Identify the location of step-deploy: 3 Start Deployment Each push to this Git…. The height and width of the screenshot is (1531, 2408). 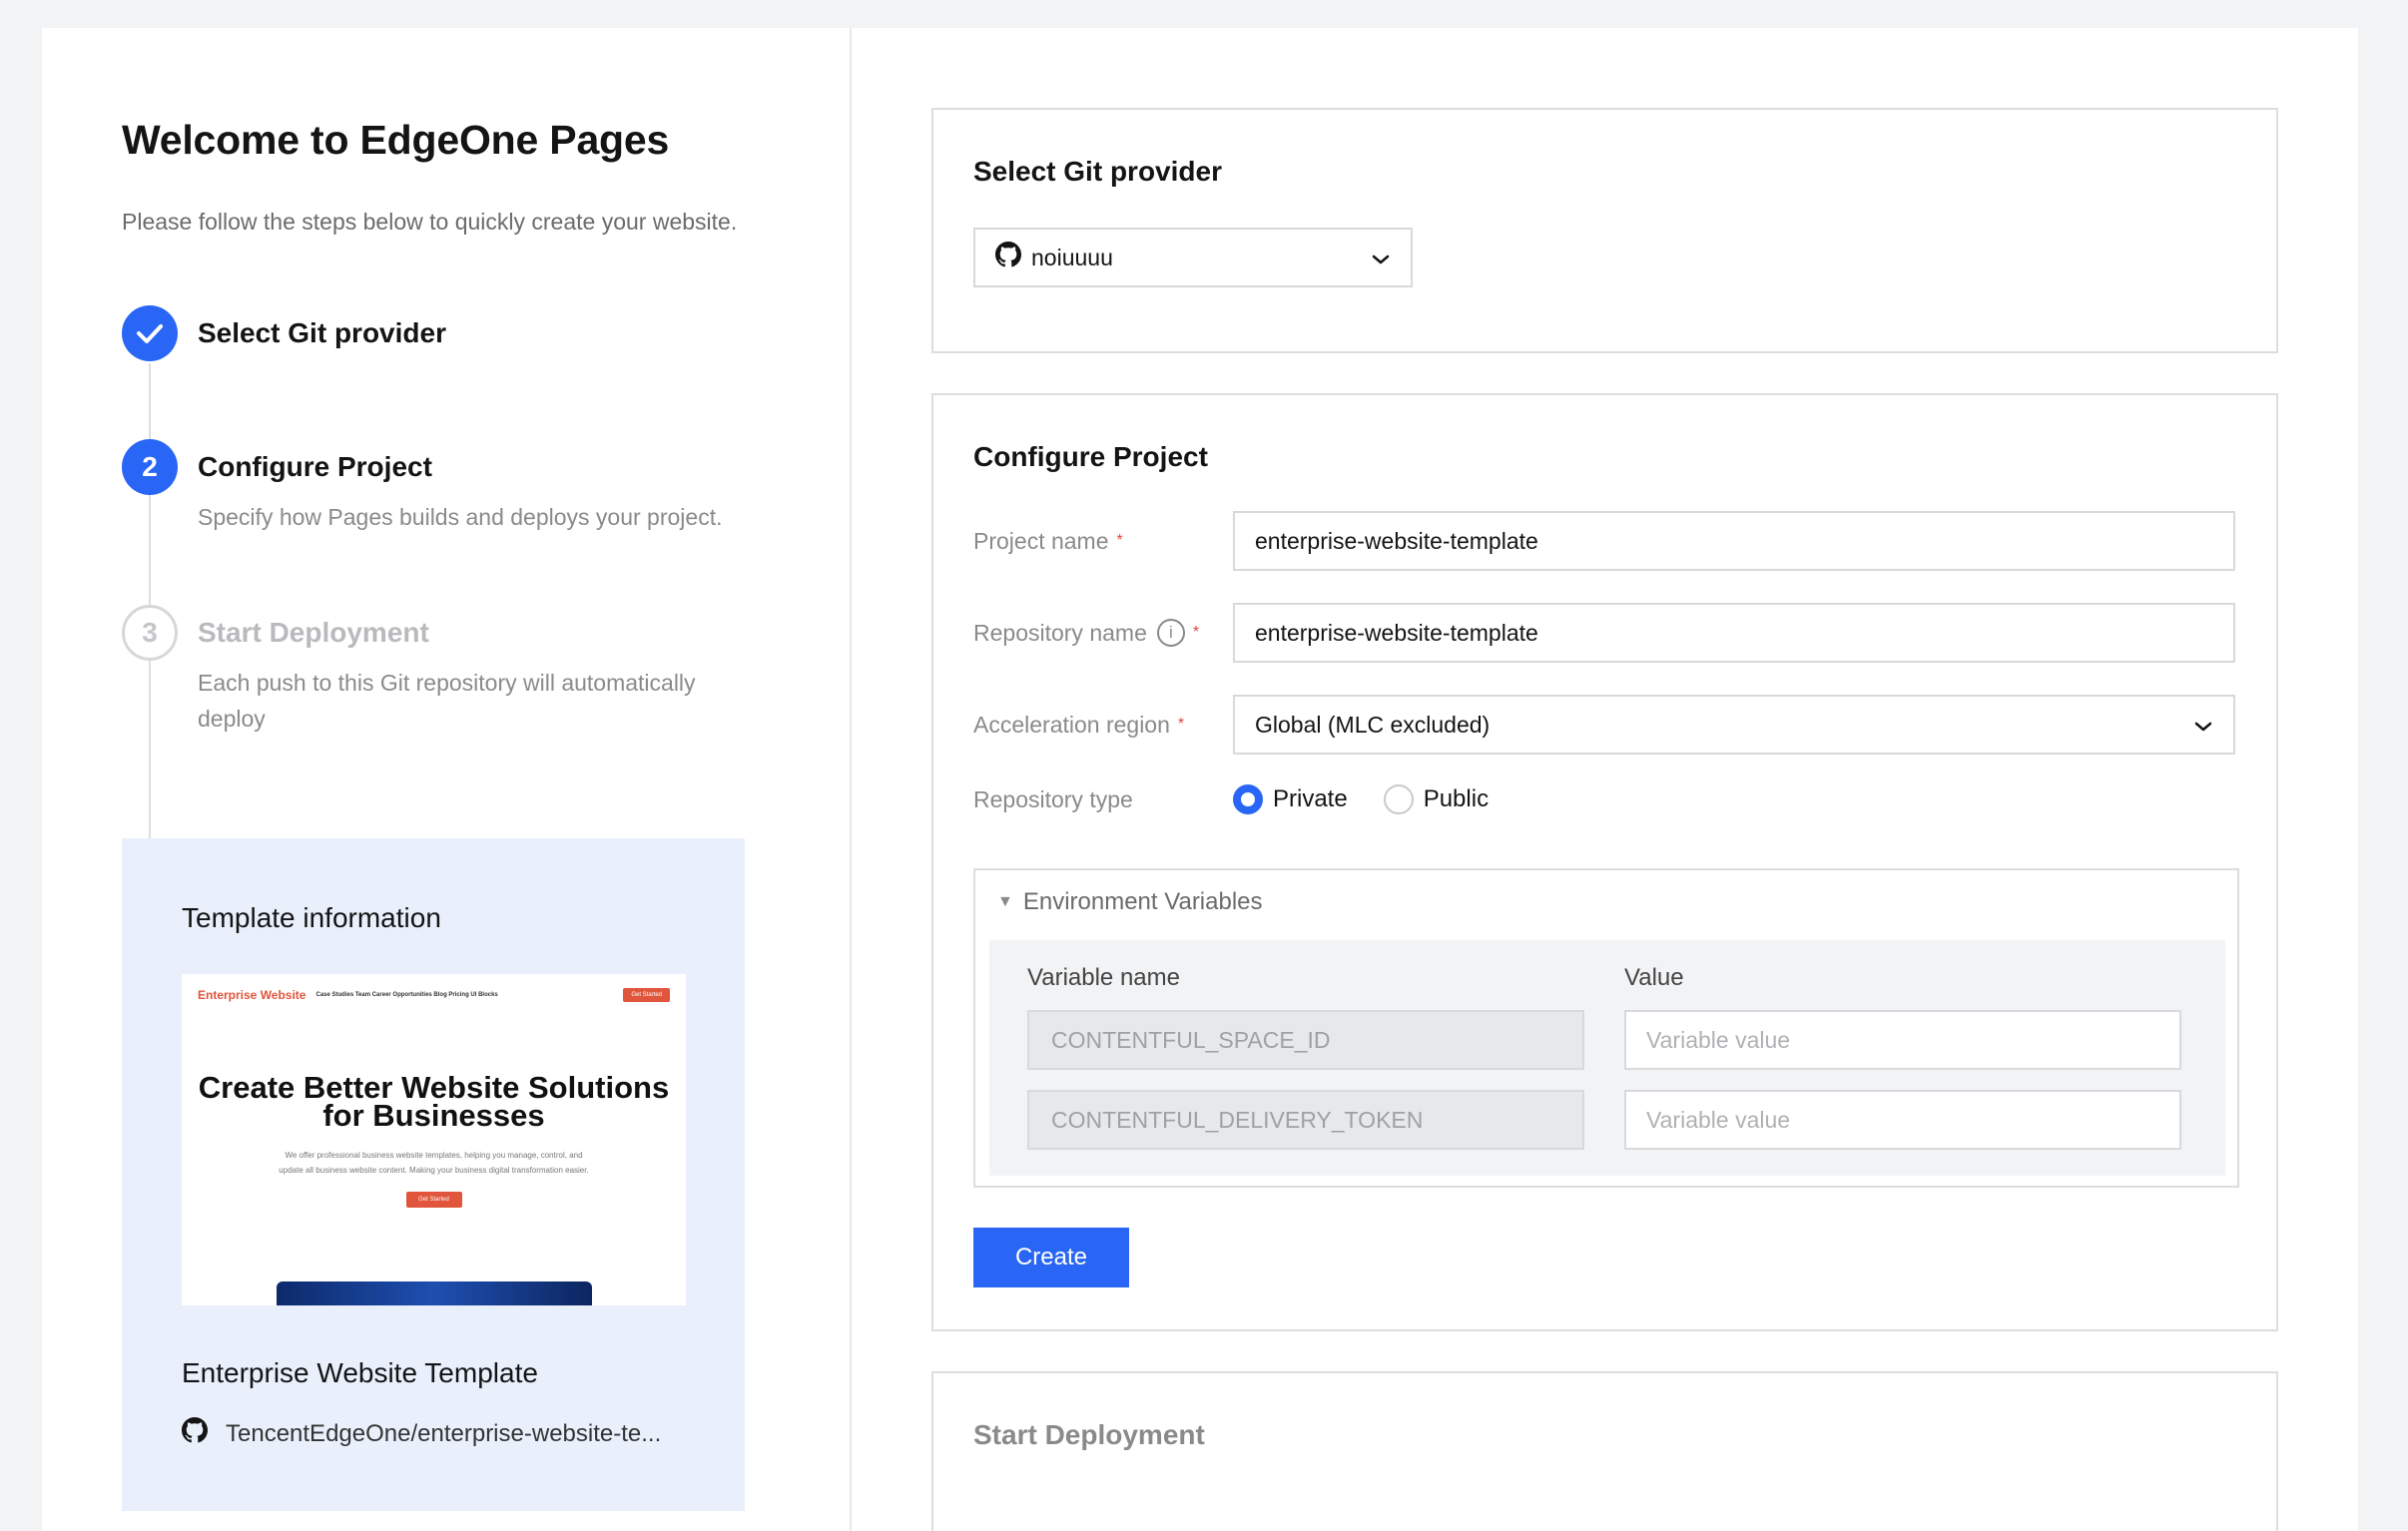
(486, 671).